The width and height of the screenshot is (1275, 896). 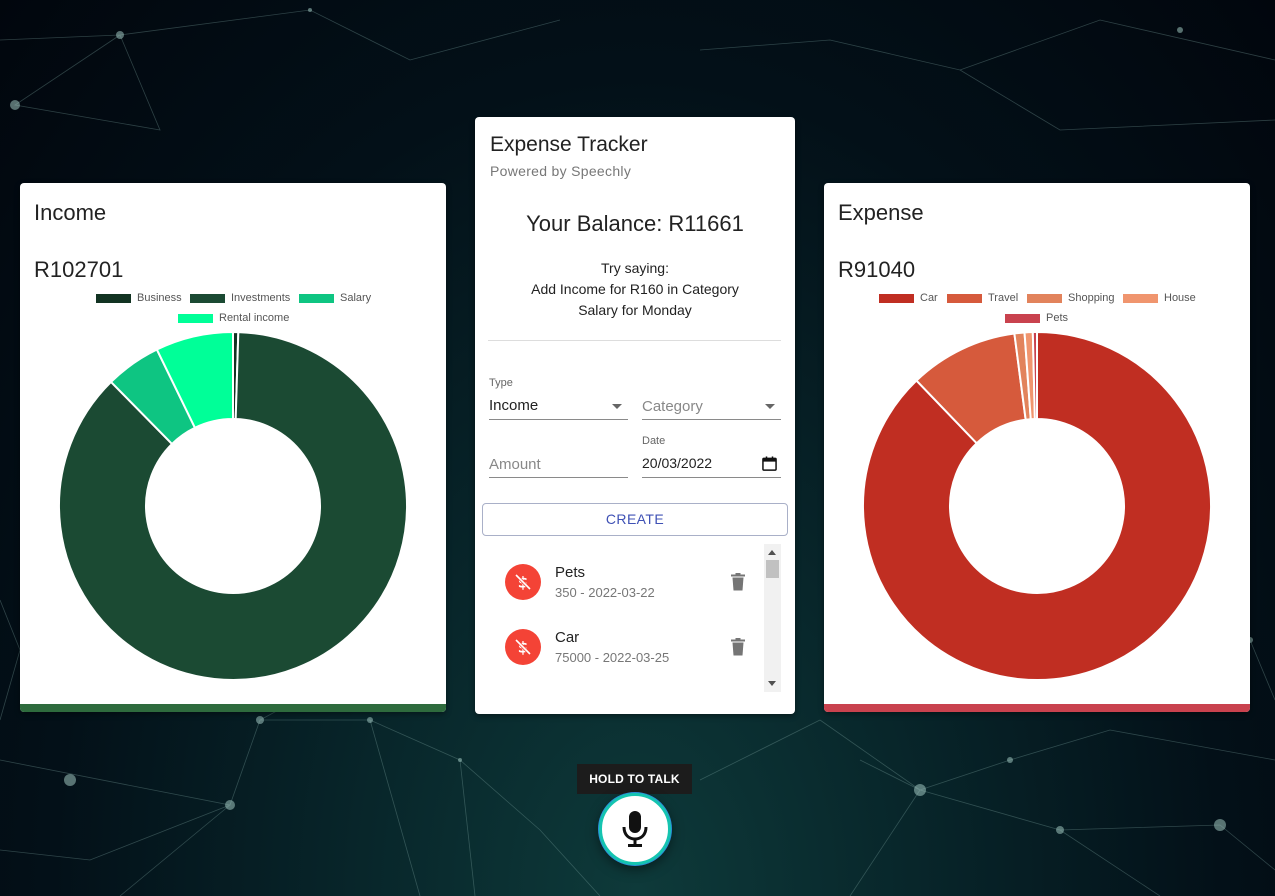 I want to click on legend-item-rental-income: Rental income, so click(x=233, y=318).